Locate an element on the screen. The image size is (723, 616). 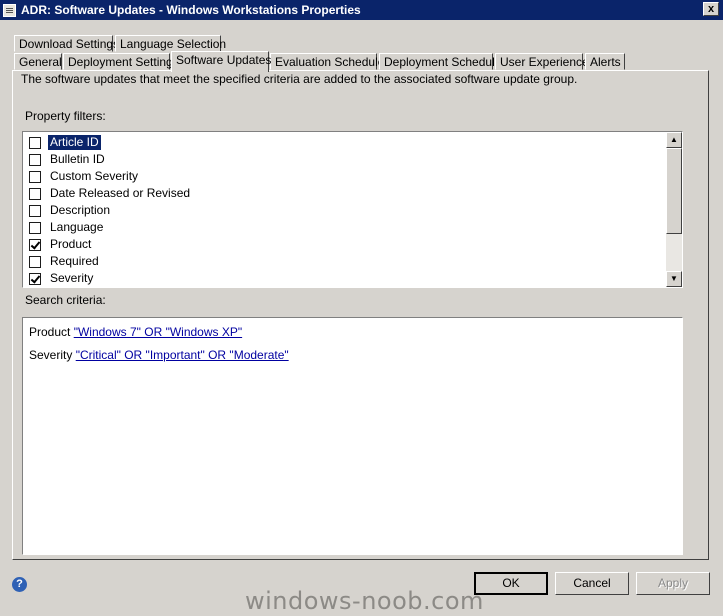
list-item: Product is located at coordinates (61, 244).